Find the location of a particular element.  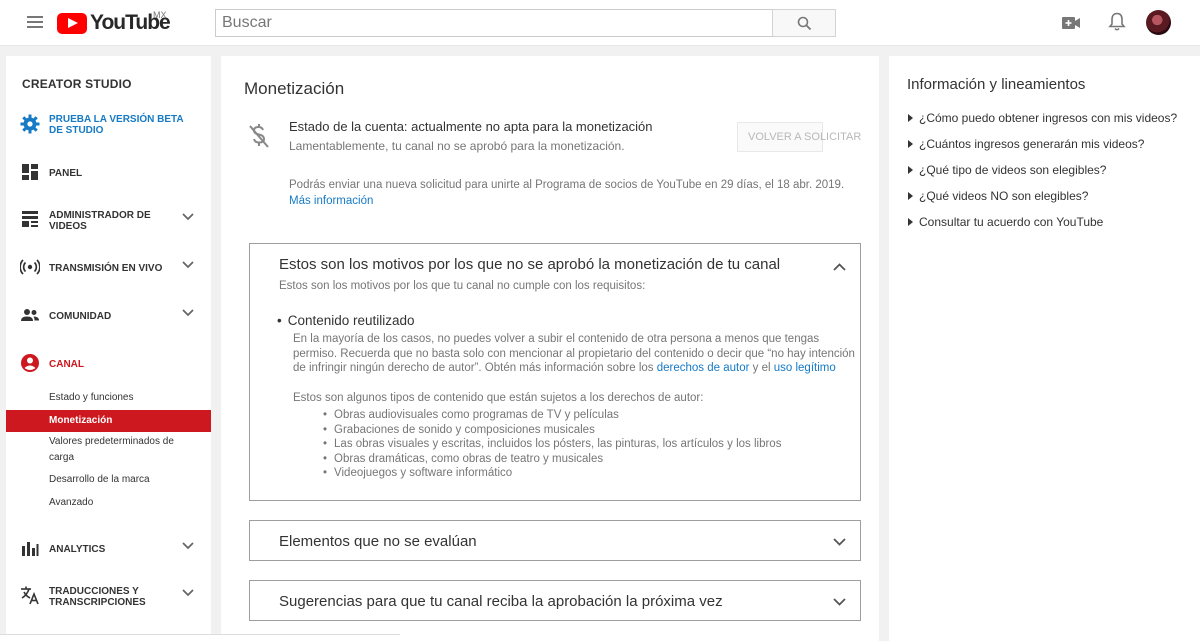

sidebar-item-community: COMUNIDAD is located at coordinates (108, 316).